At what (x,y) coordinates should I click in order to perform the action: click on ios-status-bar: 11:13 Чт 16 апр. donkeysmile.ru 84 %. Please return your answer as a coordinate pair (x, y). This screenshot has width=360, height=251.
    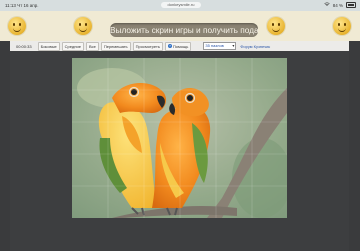
    Looking at the image, I should click on (180, 5).